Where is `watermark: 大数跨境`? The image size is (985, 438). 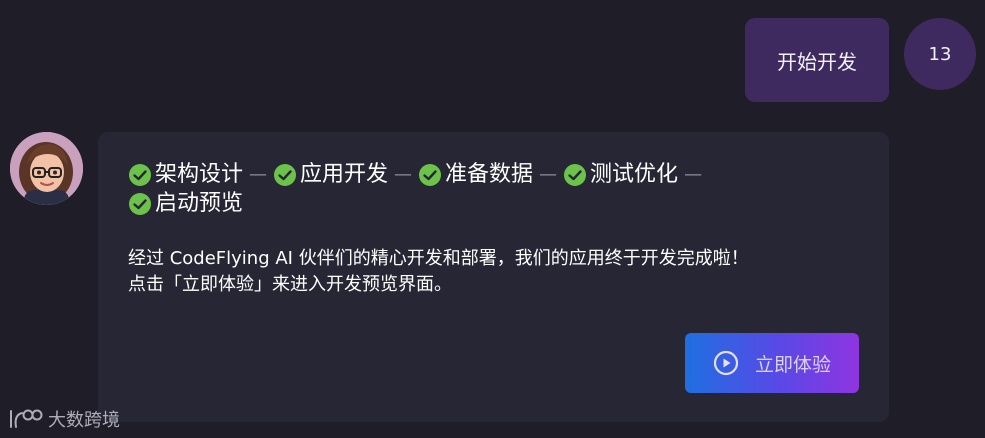 watermark: 大数跨境 is located at coordinates (64, 419).